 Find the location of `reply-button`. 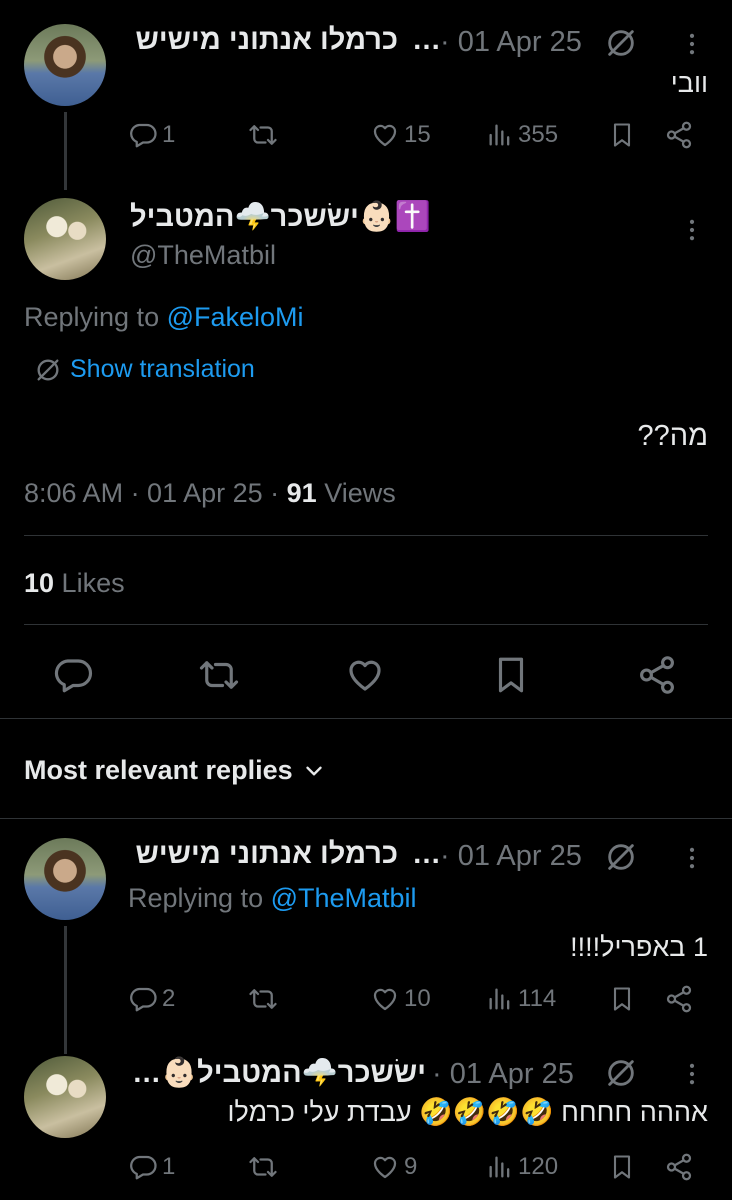

reply-button is located at coordinates (73, 675).